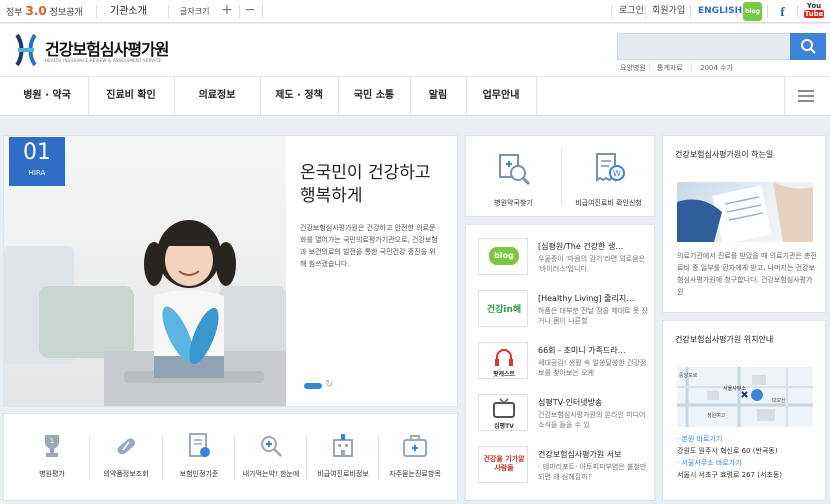  Describe the element at coordinates (515, 170) in the screenshot. I see `hospital-search-icon` at that location.